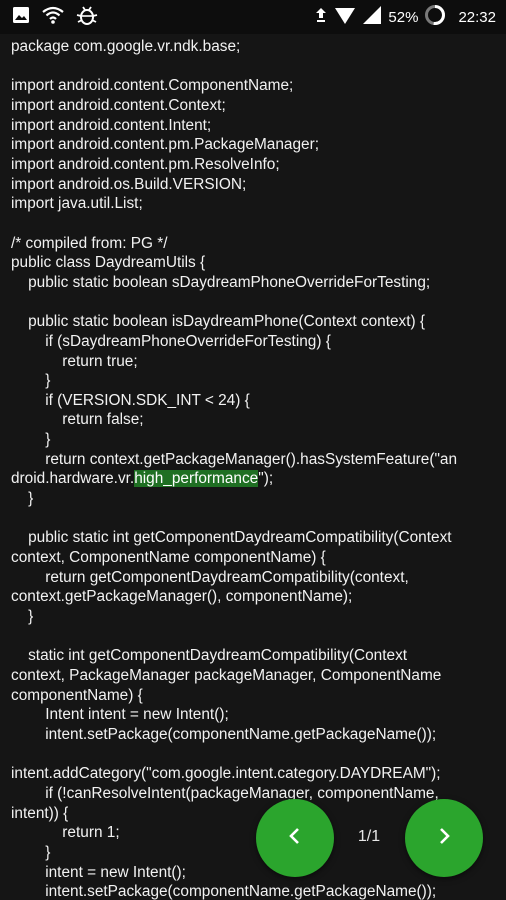 The width and height of the screenshot is (506, 900). What do you see at coordinates (129, 184) in the screenshot?
I see `code-line: import android.os.Build.VERSION;` at bounding box center [129, 184].